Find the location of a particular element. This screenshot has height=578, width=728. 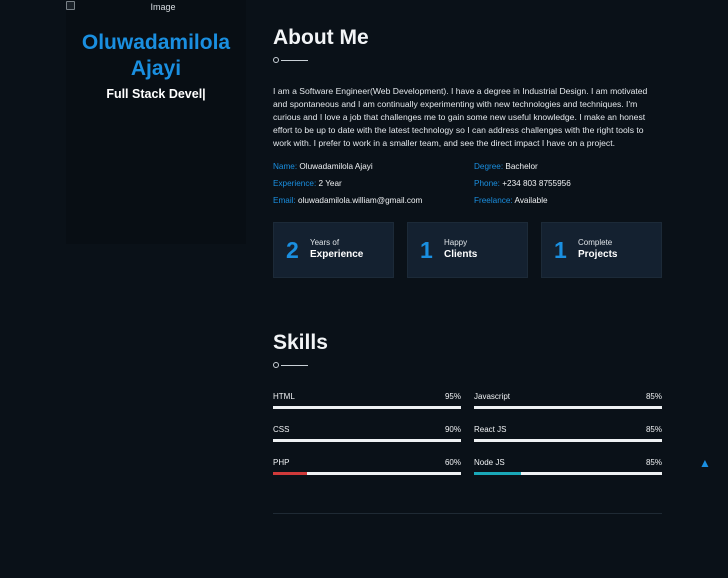

skill-name: React JS is located at coordinates (490, 429).